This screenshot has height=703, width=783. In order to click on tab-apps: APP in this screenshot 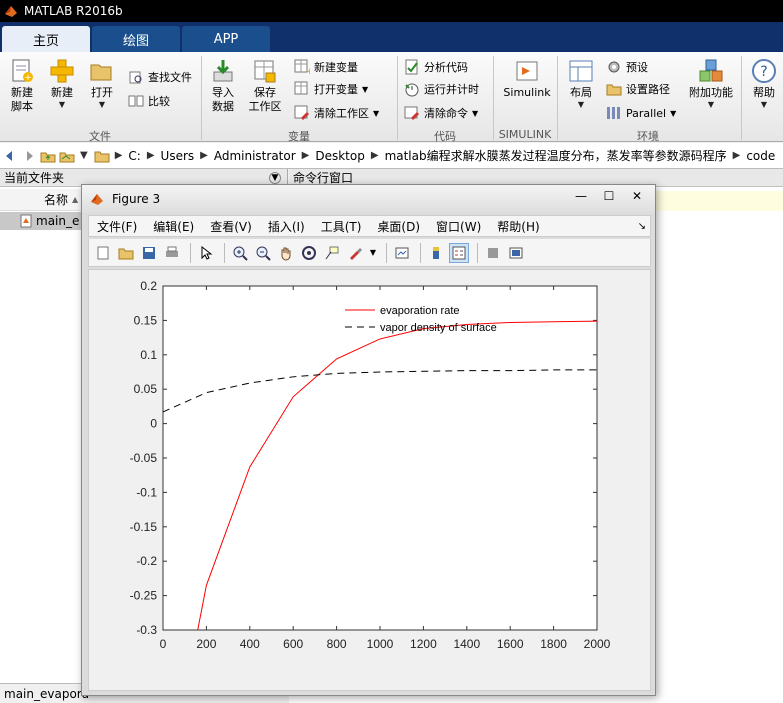, I will do `click(226, 39)`.